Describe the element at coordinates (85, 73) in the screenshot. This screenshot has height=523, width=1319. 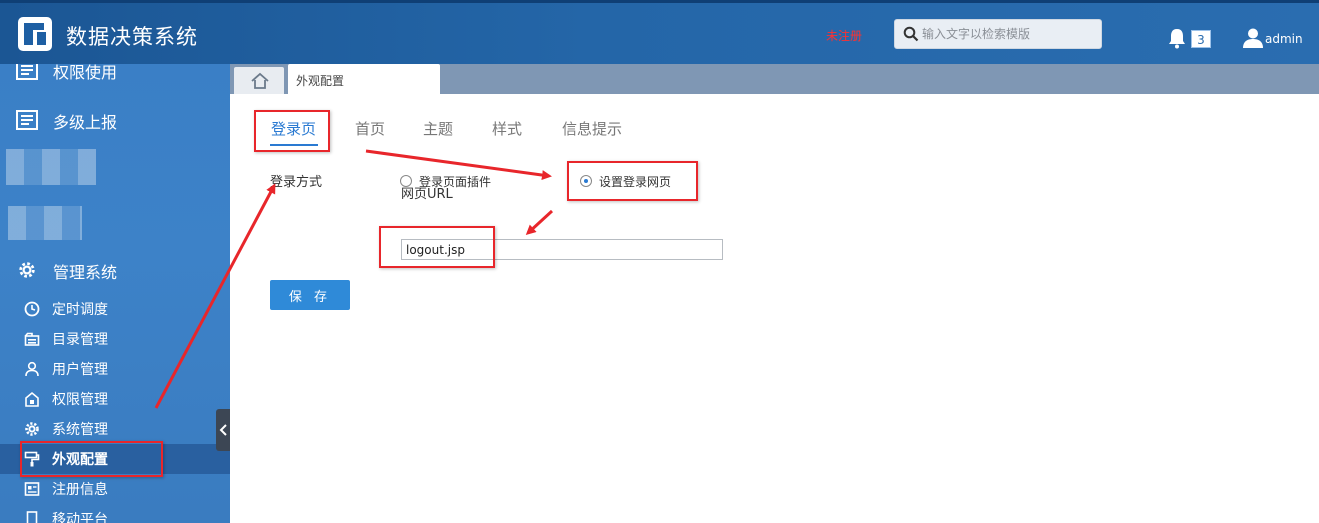
I see `sidebar-group-label: 权限使用` at that location.